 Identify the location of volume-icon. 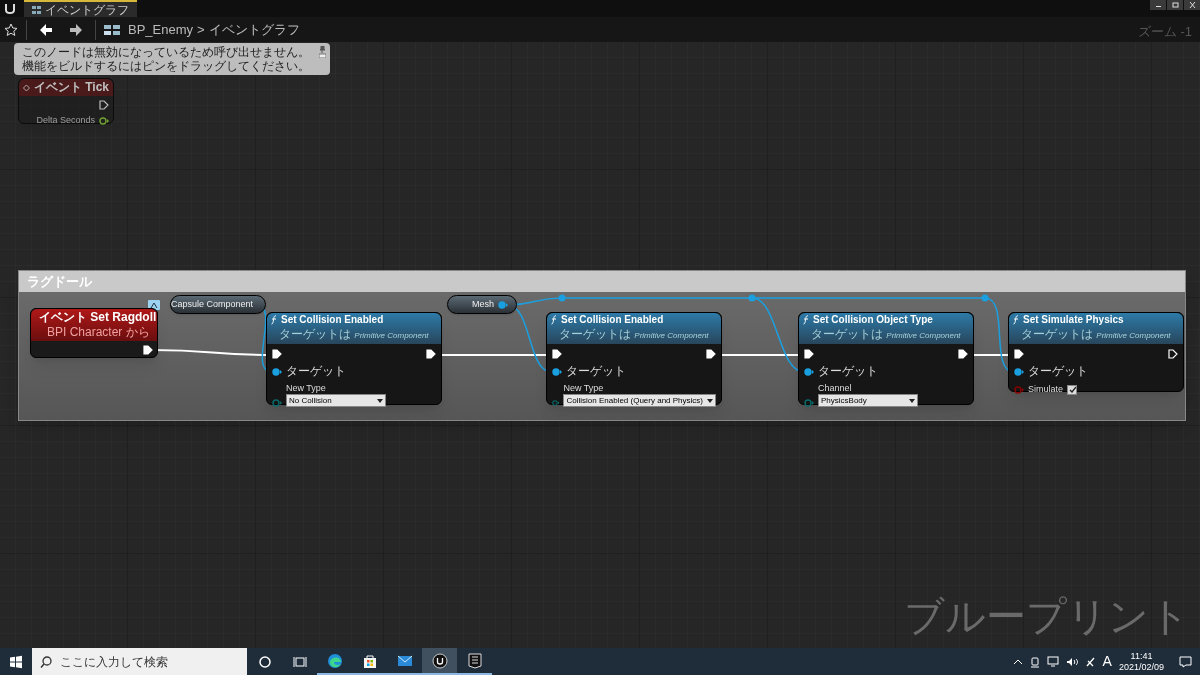
(1071, 661).